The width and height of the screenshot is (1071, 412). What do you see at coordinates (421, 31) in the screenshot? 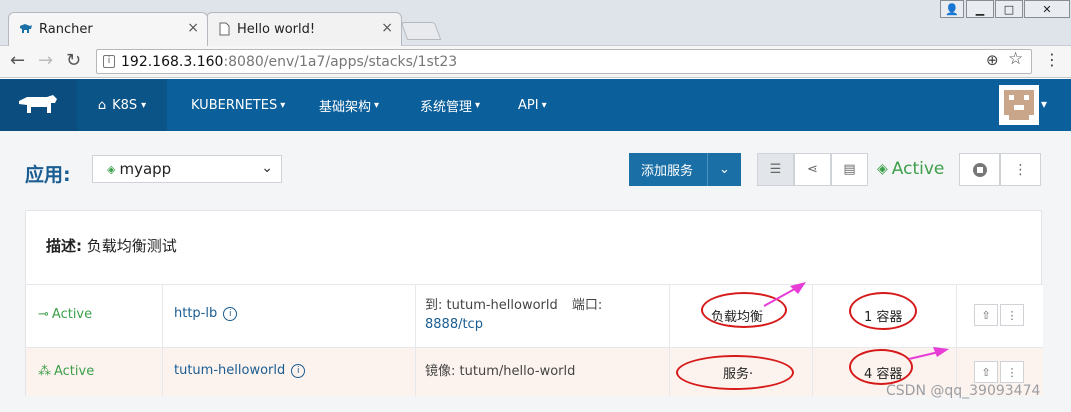
I see `new-tab-button` at bounding box center [421, 31].